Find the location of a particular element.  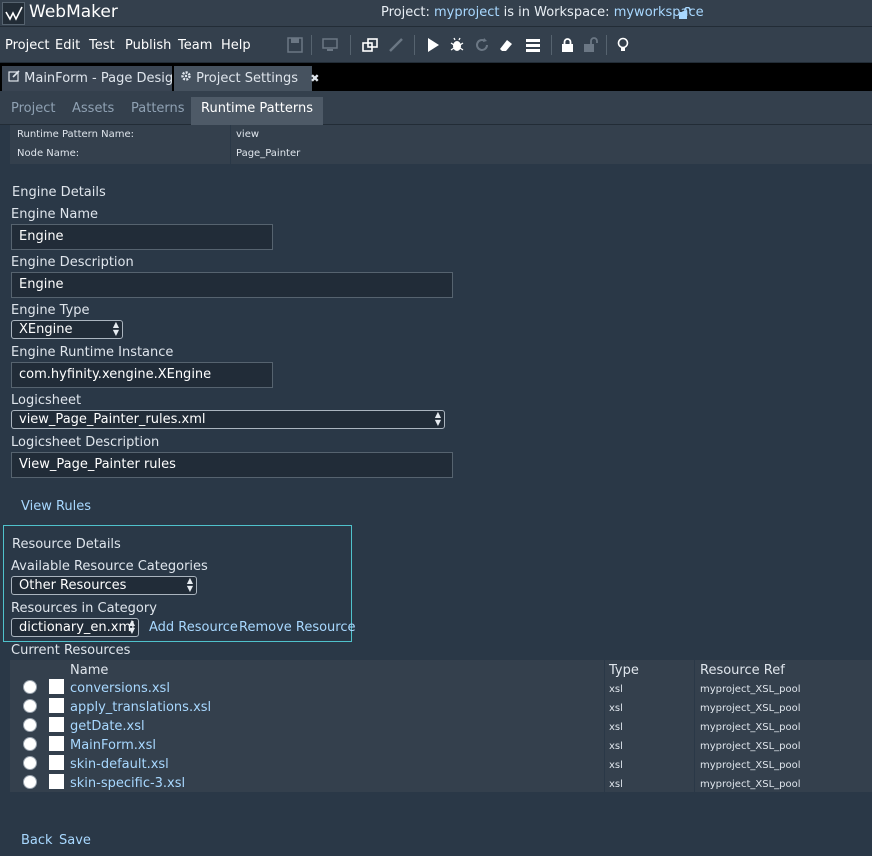

remove-resource-link: Remove Resource is located at coordinates (297, 627).